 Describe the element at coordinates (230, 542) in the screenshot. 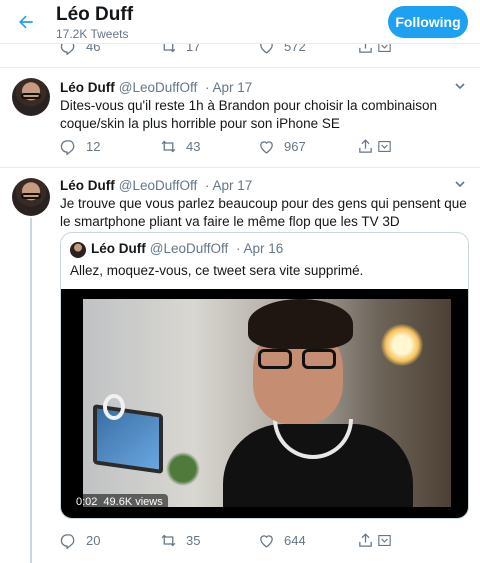

I see `tweet-actions: 20 35 644` at that location.